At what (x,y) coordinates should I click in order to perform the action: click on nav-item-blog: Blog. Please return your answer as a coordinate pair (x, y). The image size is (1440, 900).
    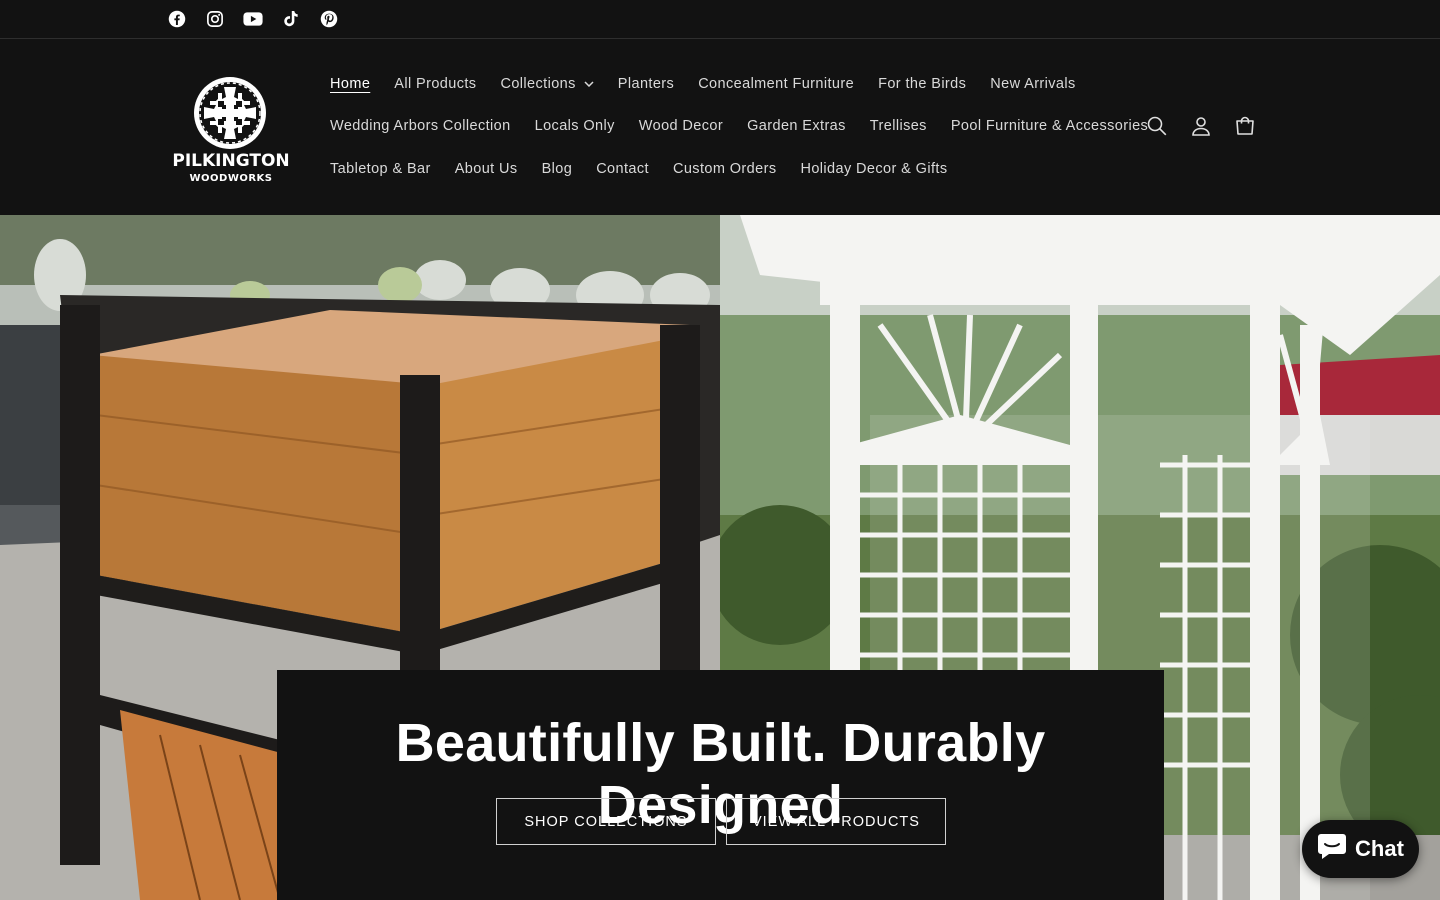
    Looking at the image, I should click on (557, 169).